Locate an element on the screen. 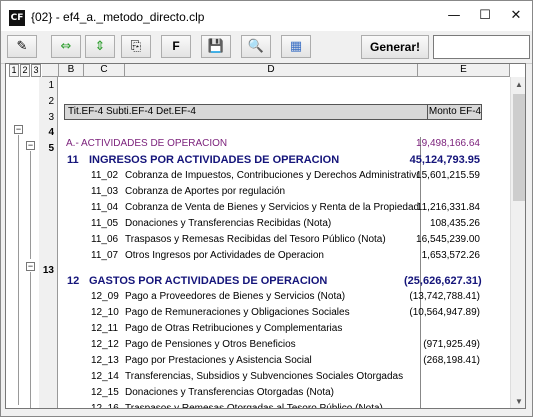  group-label: INGRESOS POR ACTIVIDADES DE OPERACION is located at coordinates (214, 160).